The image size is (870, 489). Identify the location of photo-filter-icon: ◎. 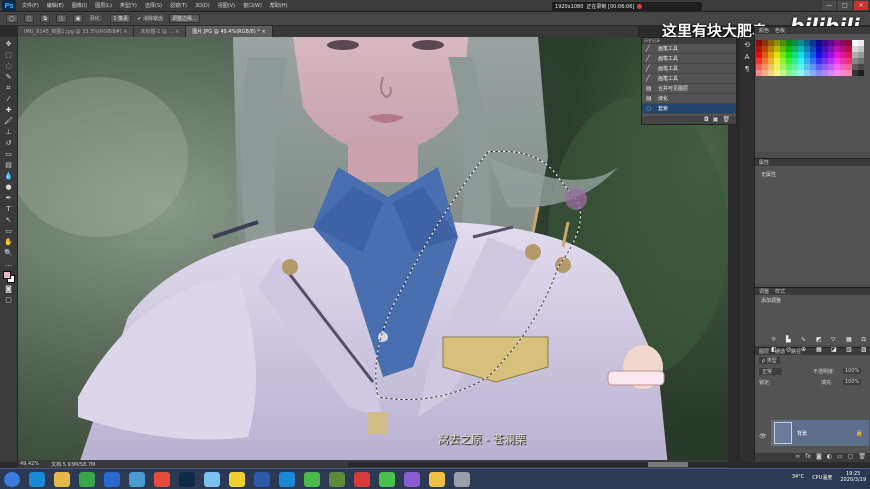
(792, 349).